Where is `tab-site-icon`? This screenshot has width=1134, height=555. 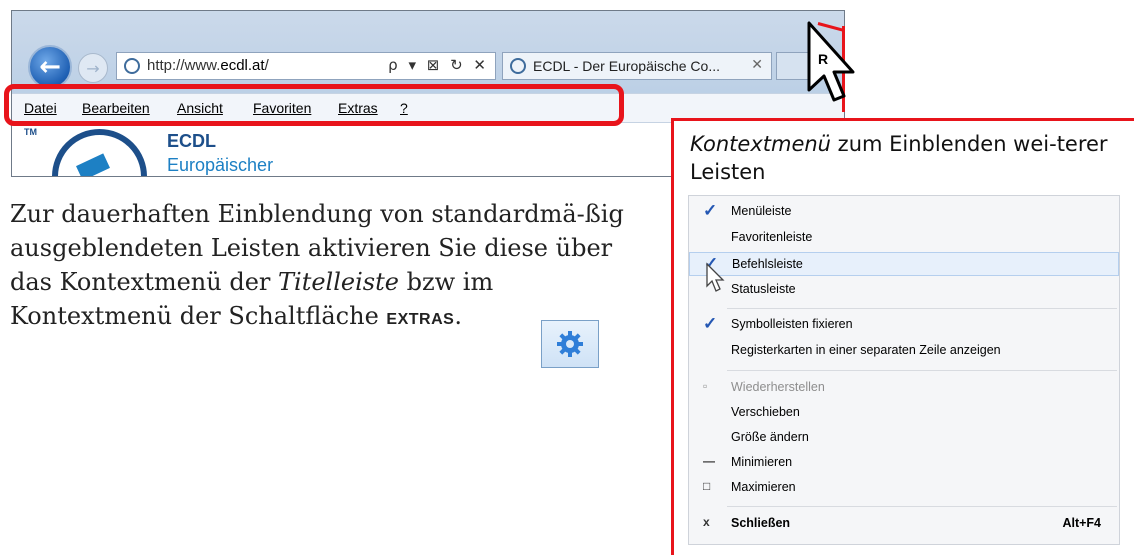
tab-site-icon is located at coordinates (518, 66).